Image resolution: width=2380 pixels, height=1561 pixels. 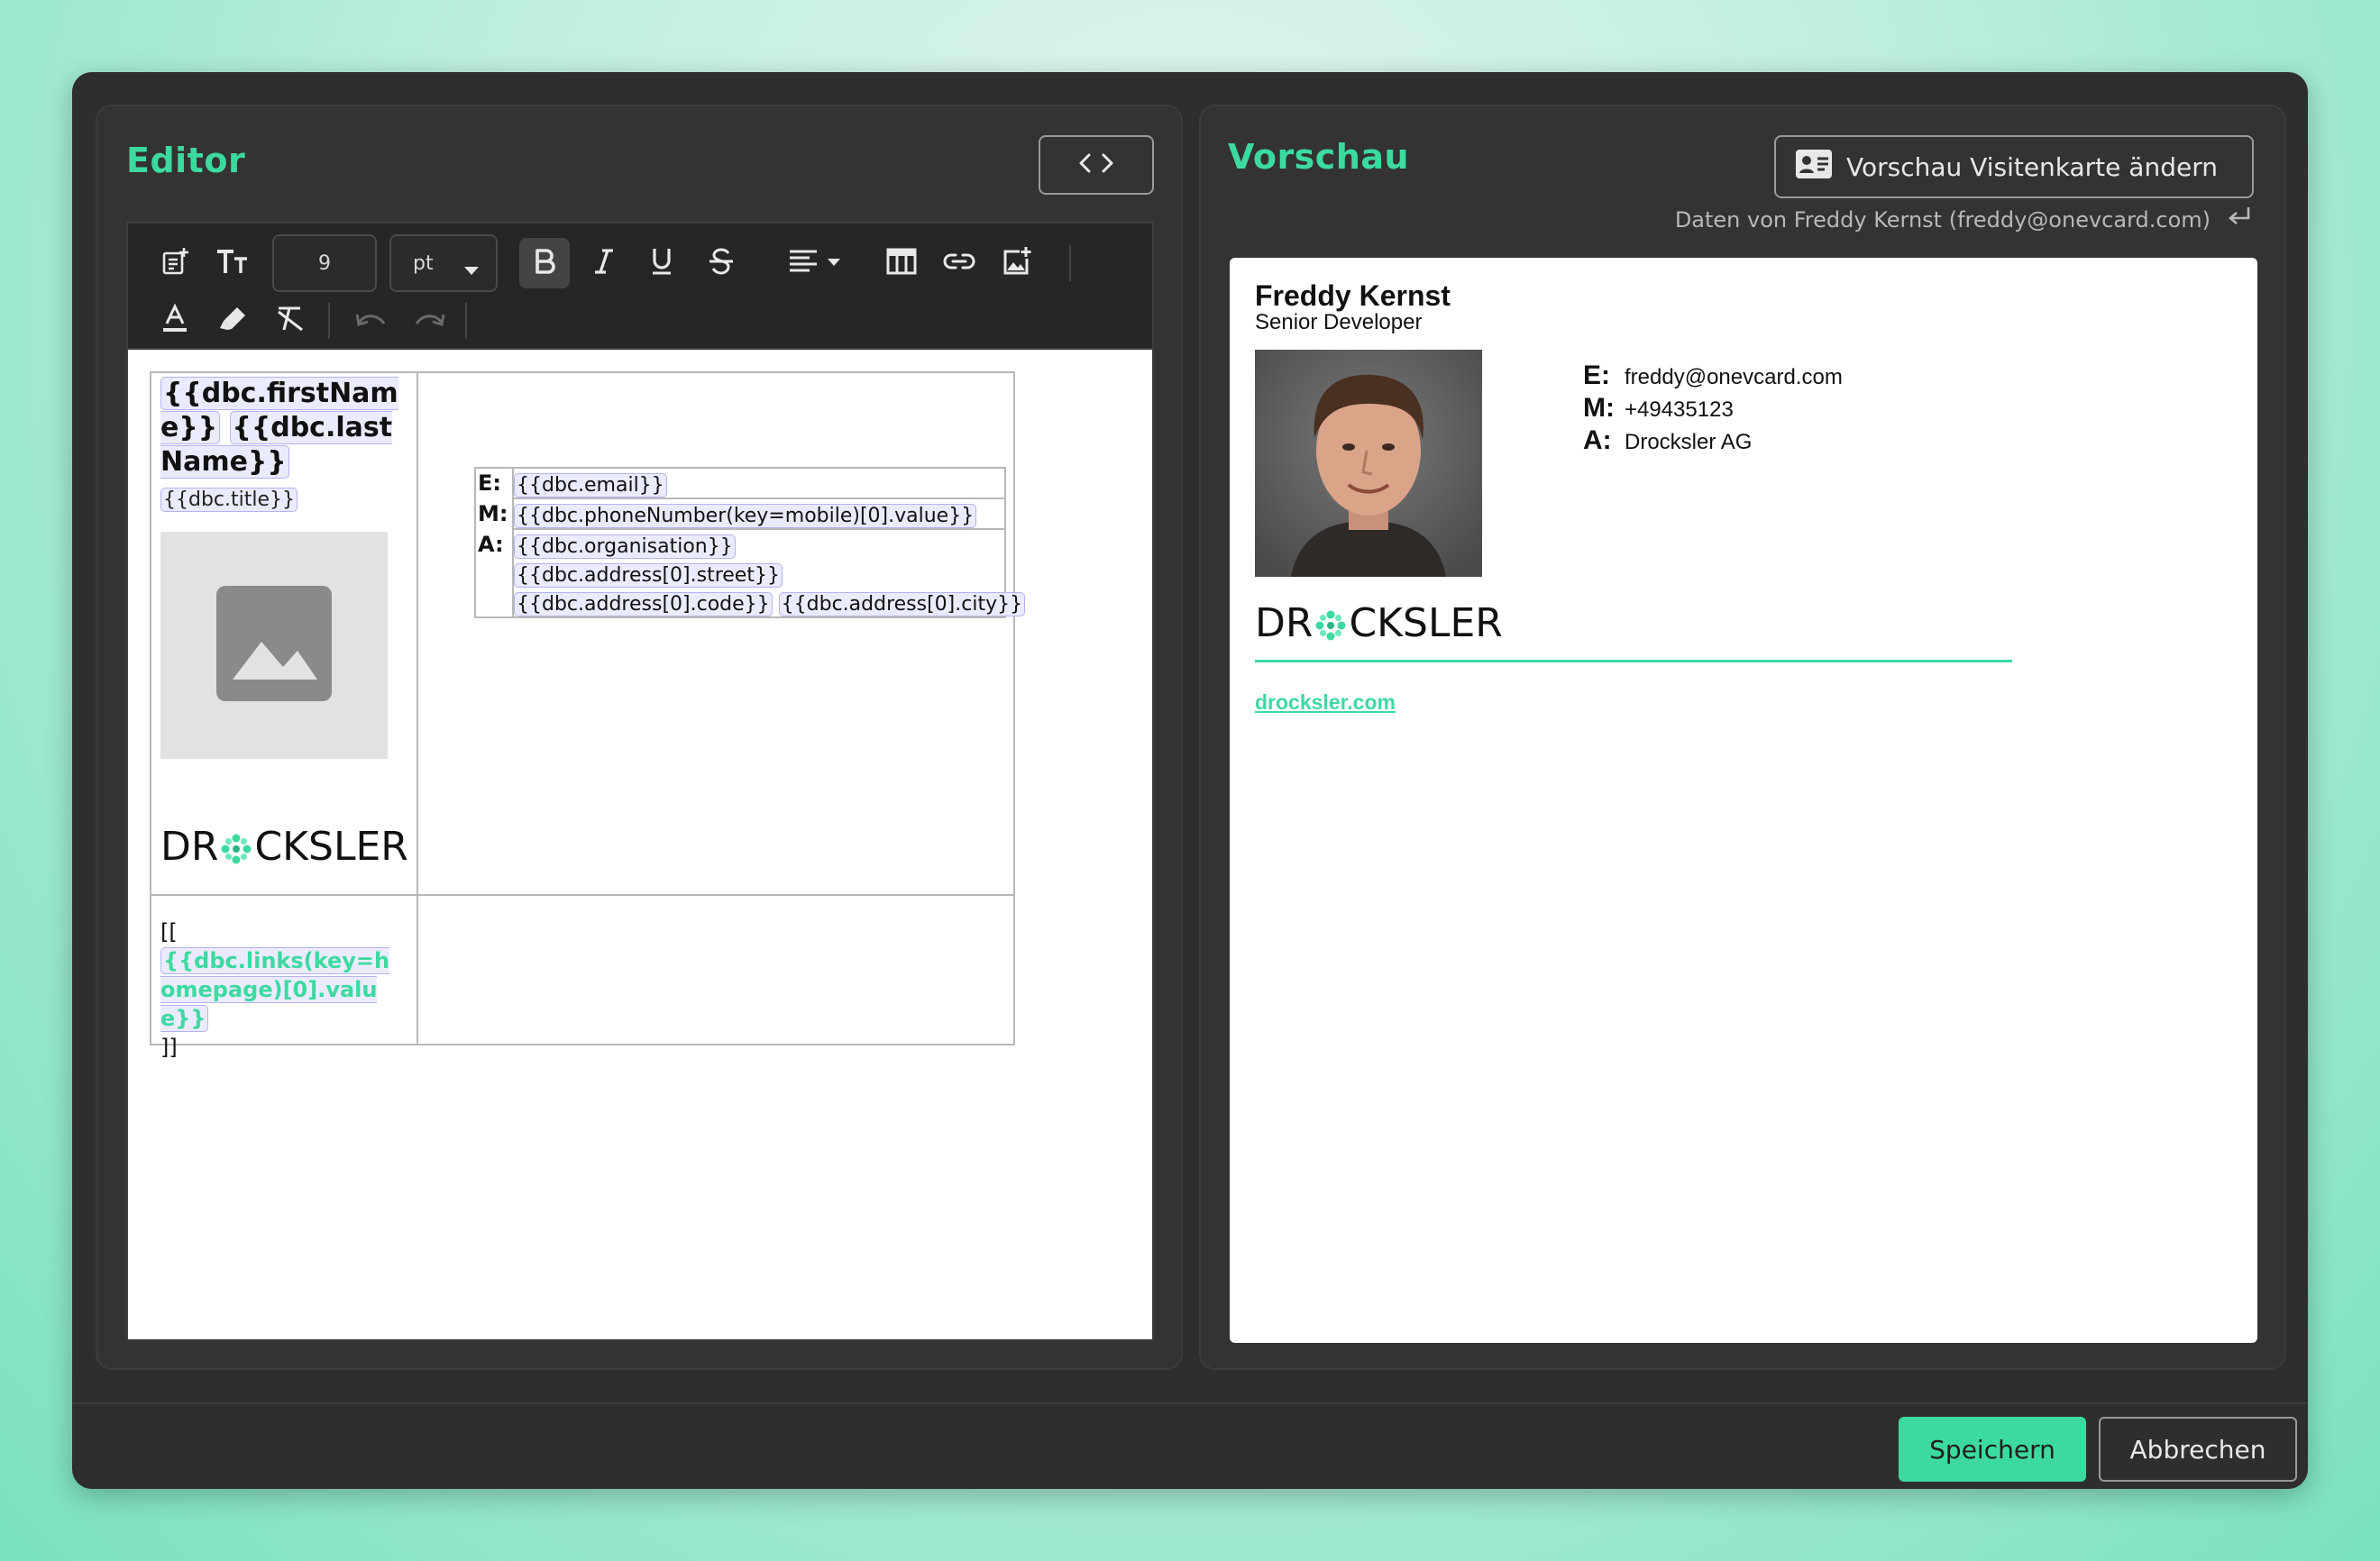 I want to click on italic-icon, so click(x=604, y=263).